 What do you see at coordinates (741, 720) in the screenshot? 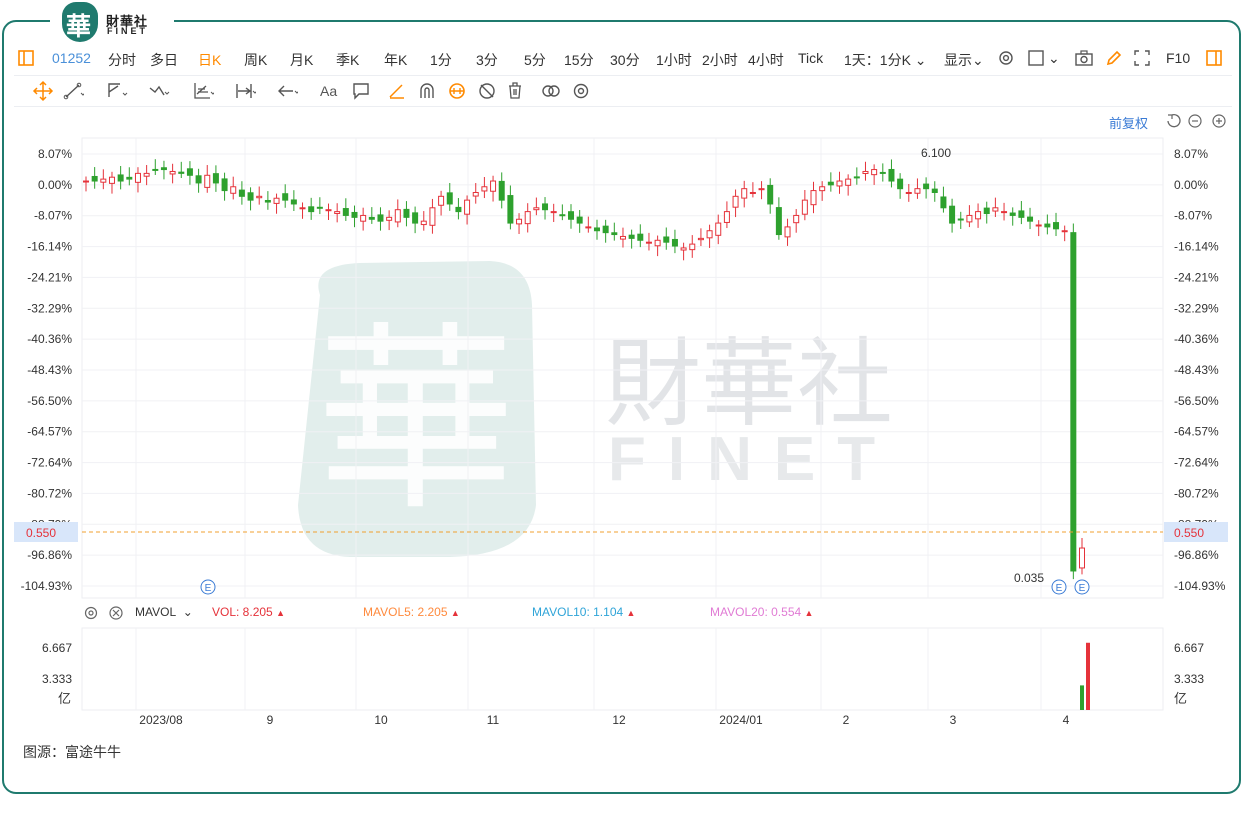
I see `time-axis-label: 2024/01` at bounding box center [741, 720].